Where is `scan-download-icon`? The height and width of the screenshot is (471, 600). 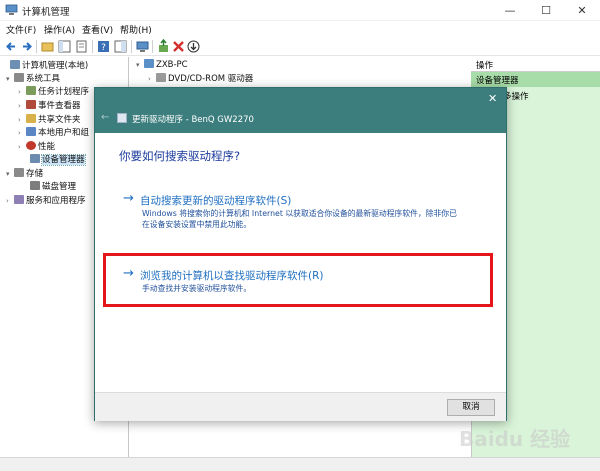 scan-download-icon is located at coordinates (193, 46).